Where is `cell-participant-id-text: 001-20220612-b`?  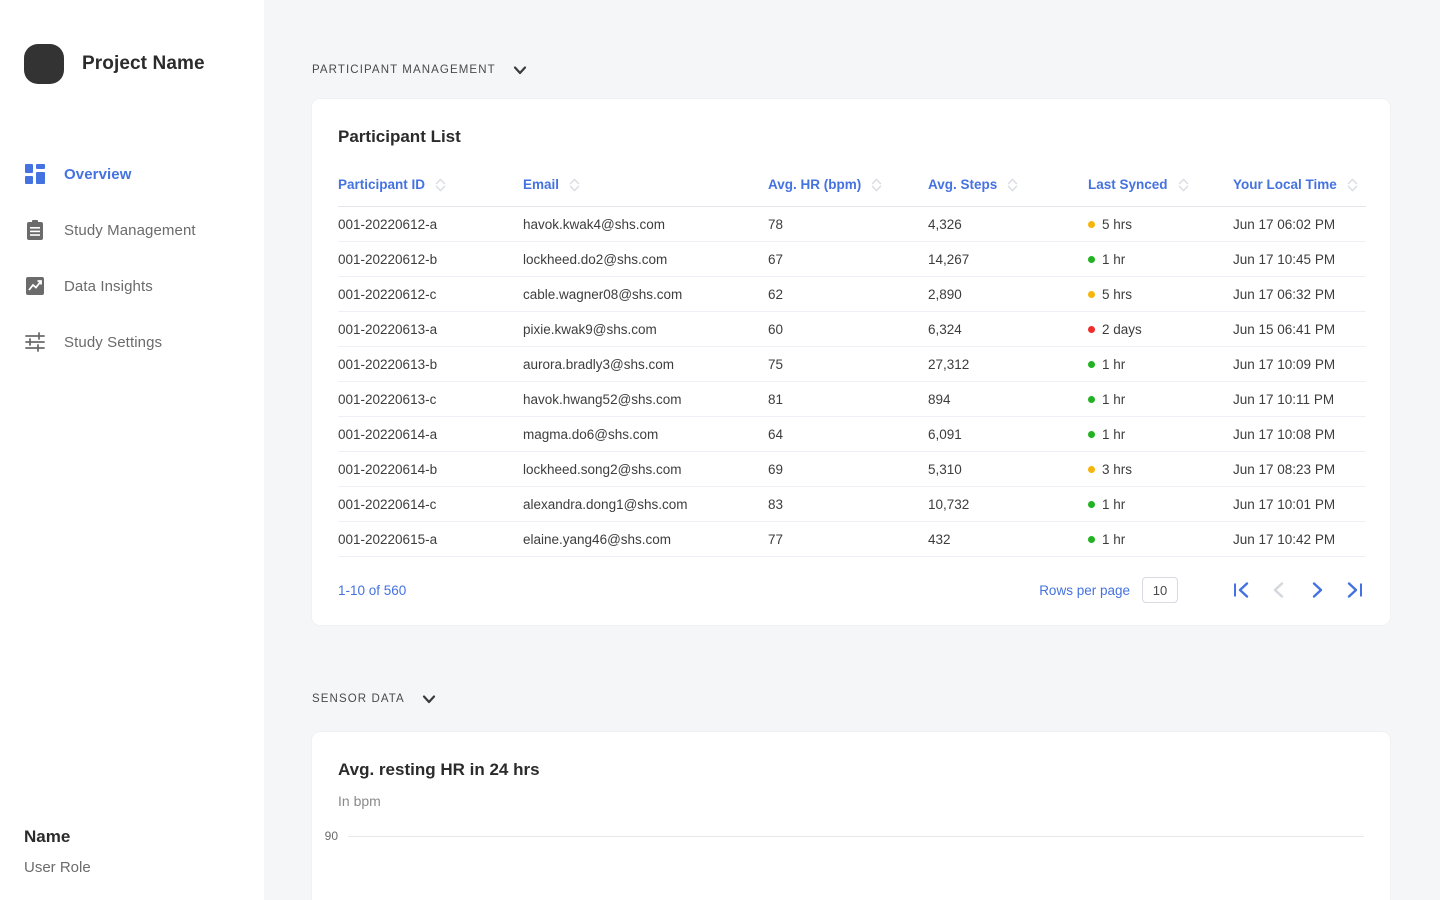
cell-participant-id-text: 001-20220612-b is located at coordinates (388, 259).